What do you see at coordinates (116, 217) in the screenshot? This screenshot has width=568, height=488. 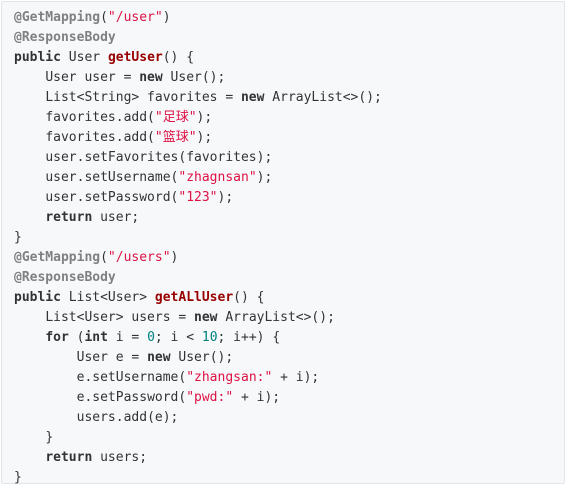 I see `code-token-plain: user;` at bounding box center [116, 217].